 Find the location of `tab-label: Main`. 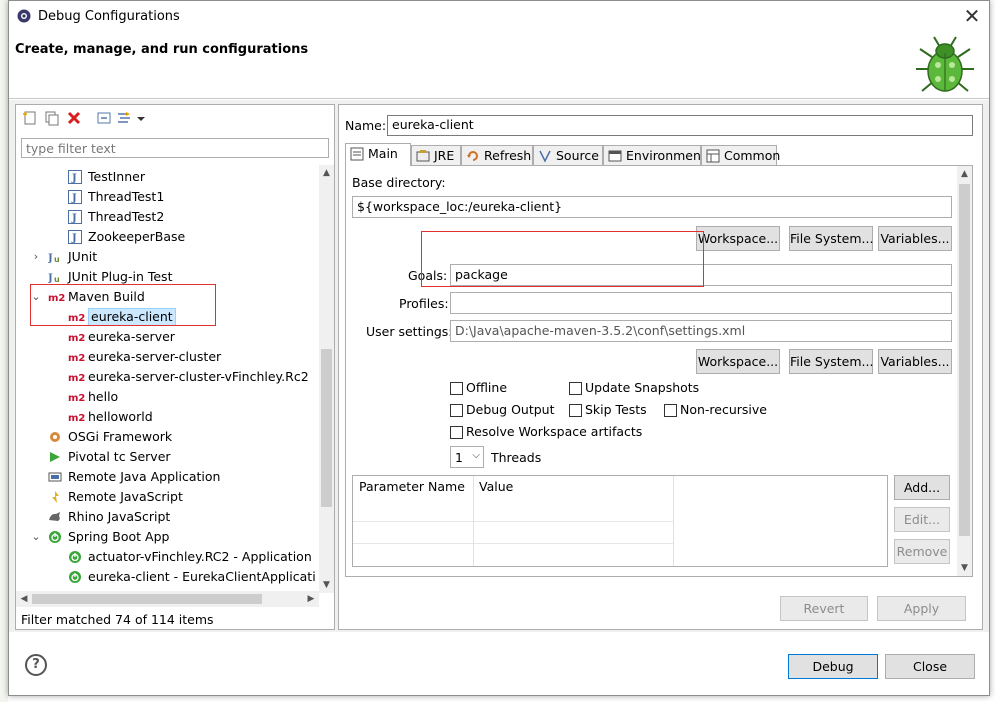

tab-label: Main is located at coordinates (383, 153).